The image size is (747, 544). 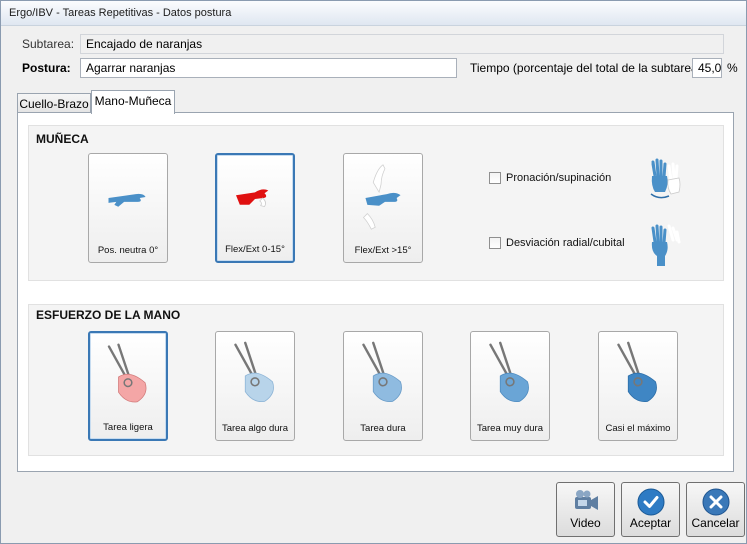 I want to click on hand-scissors-light-icon, so click(x=128, y=377).